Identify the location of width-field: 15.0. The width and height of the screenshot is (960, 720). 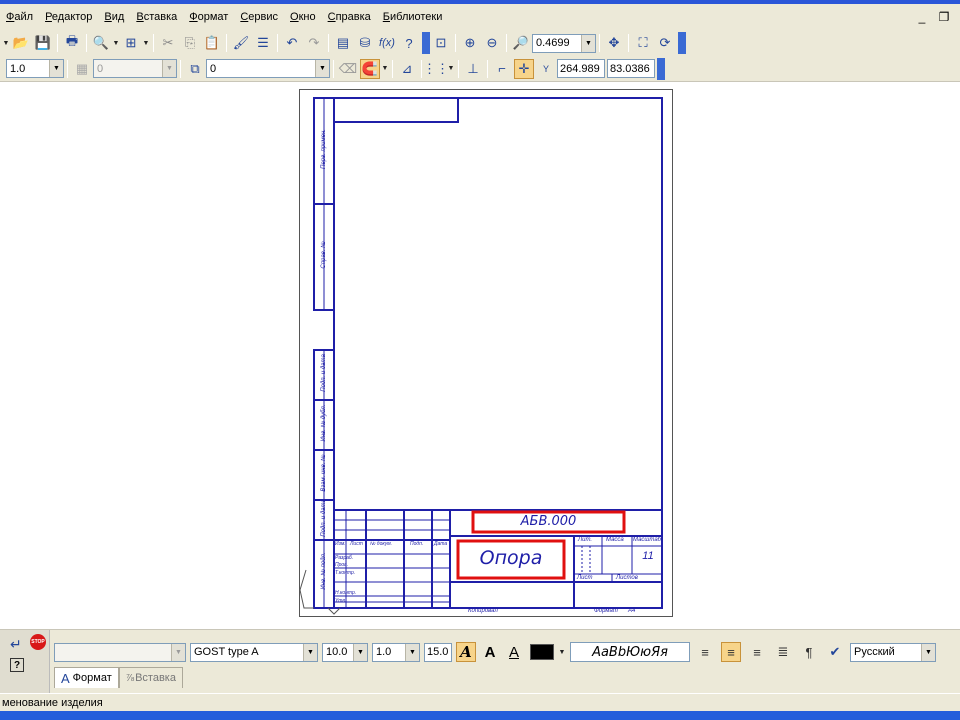
(438, 652).